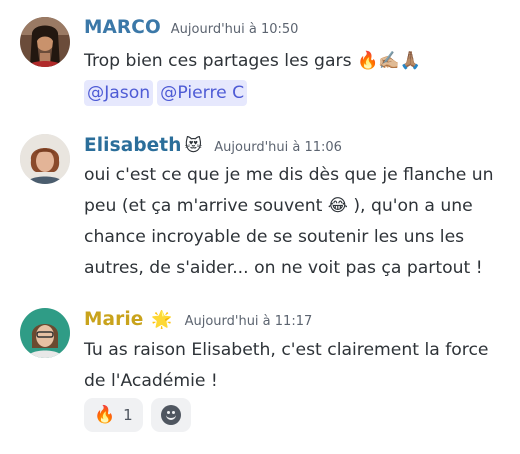 This screenshot has height=454, width=520. I want to click on glowing-star-emoji: 🌟, so click(162, 320).